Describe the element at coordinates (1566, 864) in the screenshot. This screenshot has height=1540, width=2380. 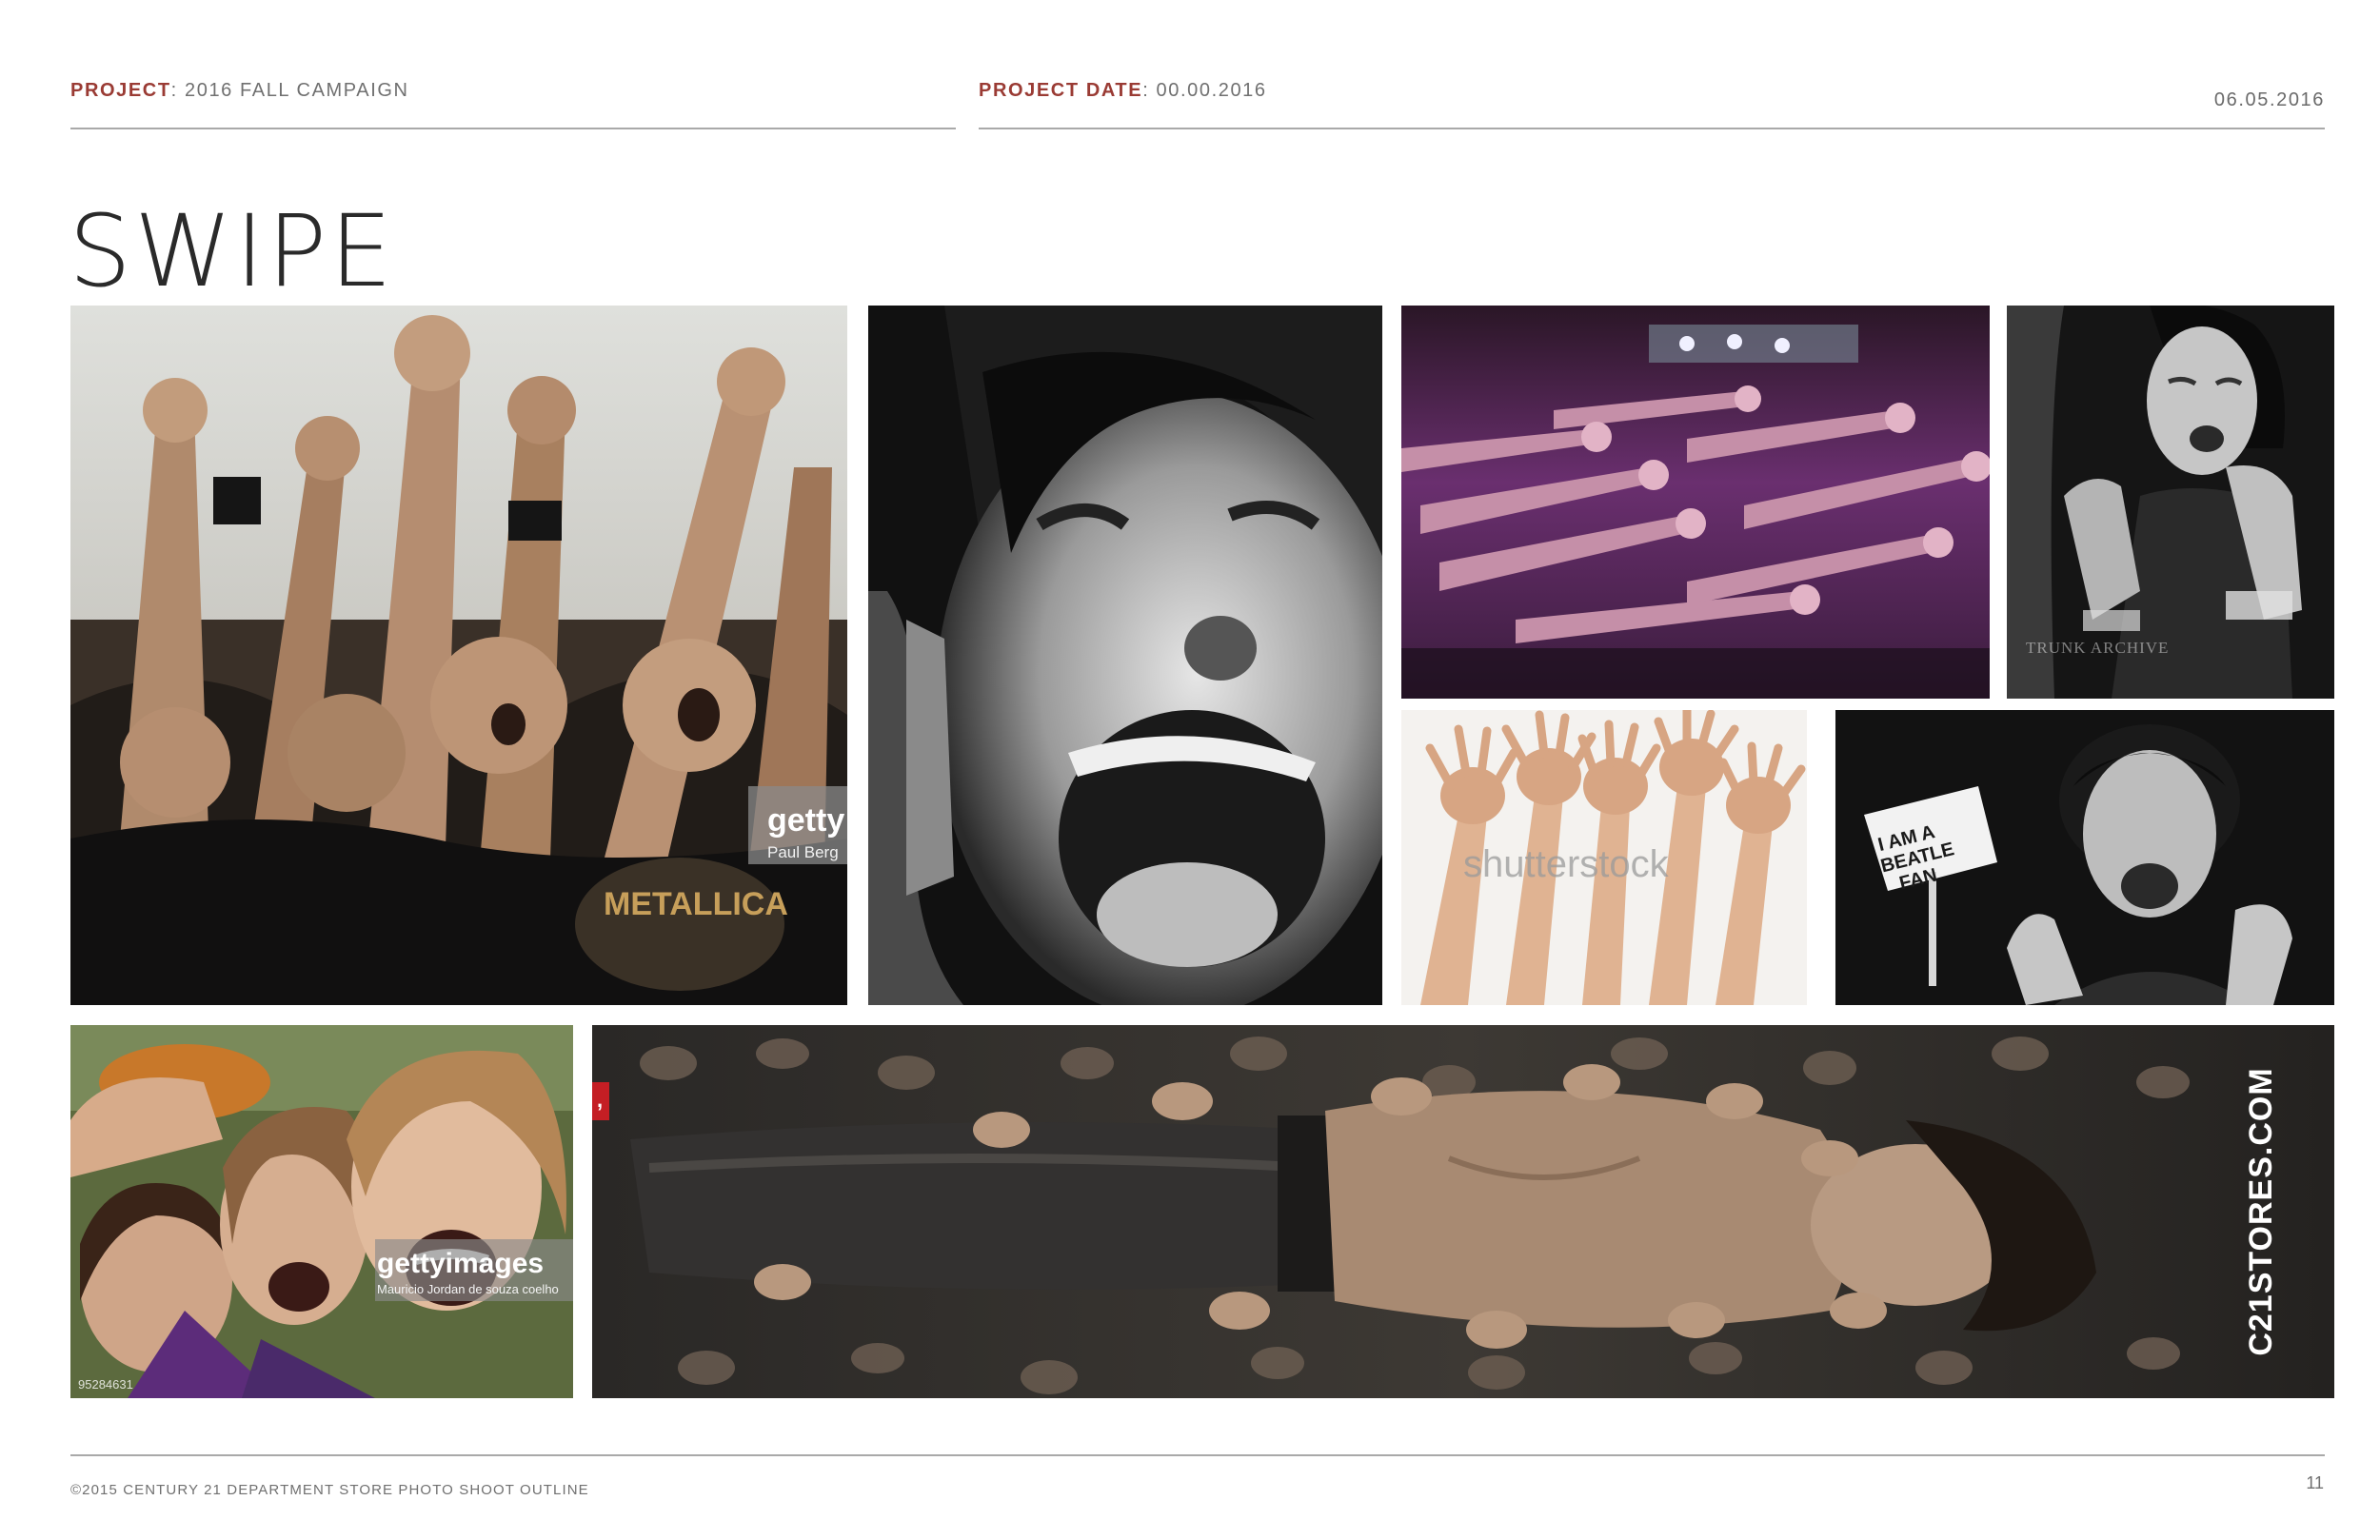
I see `shutterstock-watermark: shutterstock` at that location.